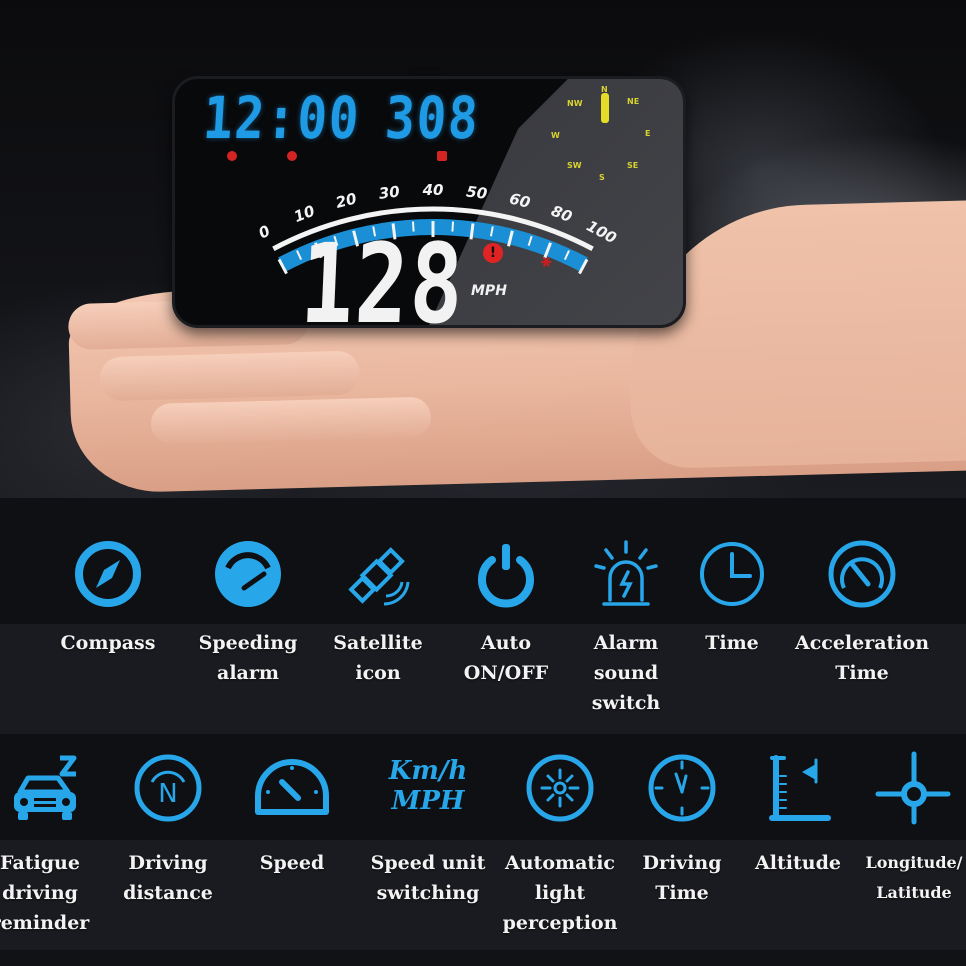 This screenshot has width=966, height=966. I want to click on gauge-tick-label: 60, so click(520, 200).